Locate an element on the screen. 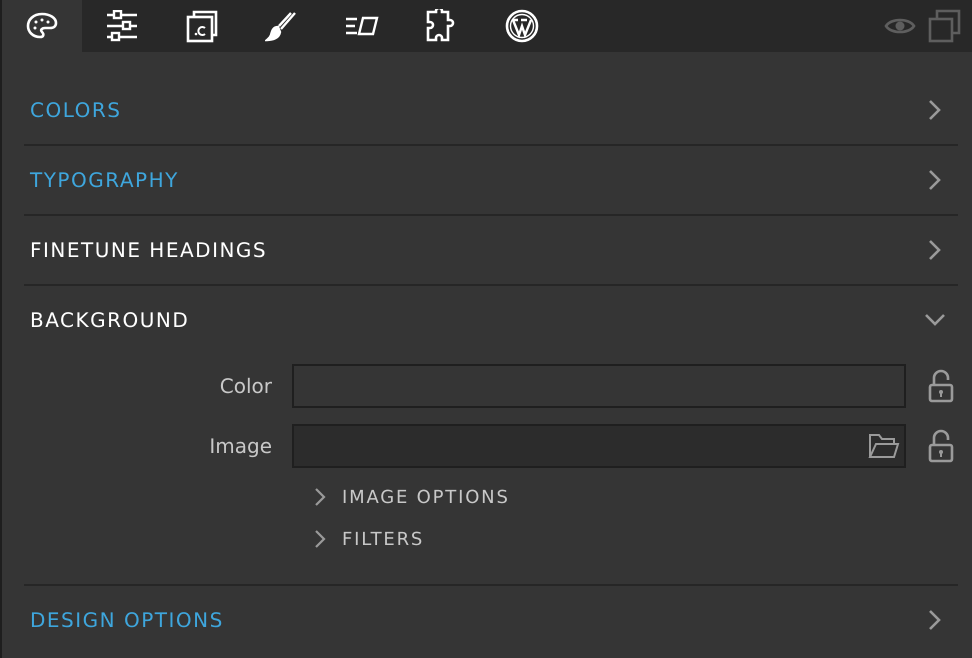 The width and height of the screenshot is (972, 658). section-title: FINETUNE HEADINGS is located at coordinates (149, 250).